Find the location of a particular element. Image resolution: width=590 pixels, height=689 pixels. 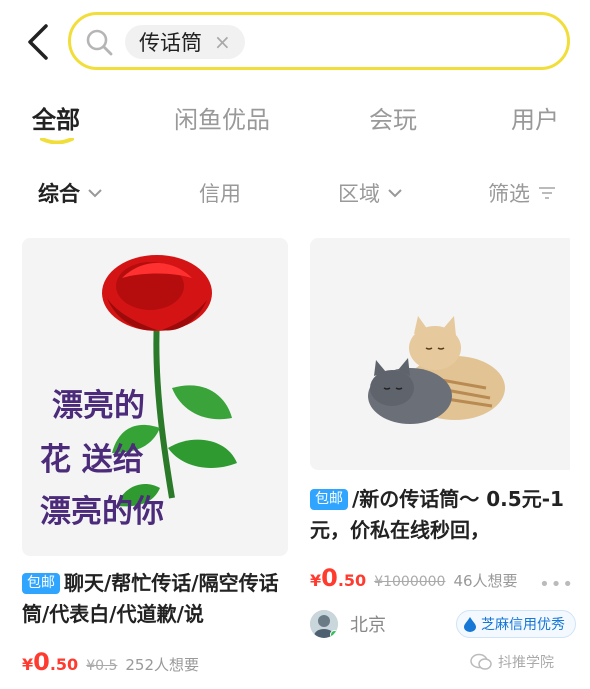

header: 传话筒 × is located at coordinates (295, 42).